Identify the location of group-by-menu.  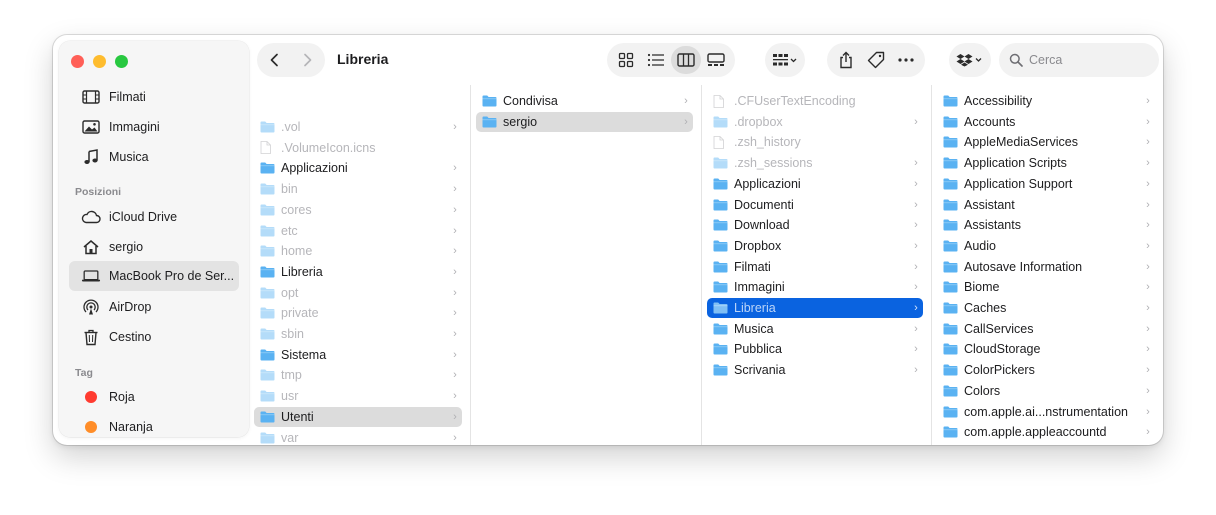
(785, 60).